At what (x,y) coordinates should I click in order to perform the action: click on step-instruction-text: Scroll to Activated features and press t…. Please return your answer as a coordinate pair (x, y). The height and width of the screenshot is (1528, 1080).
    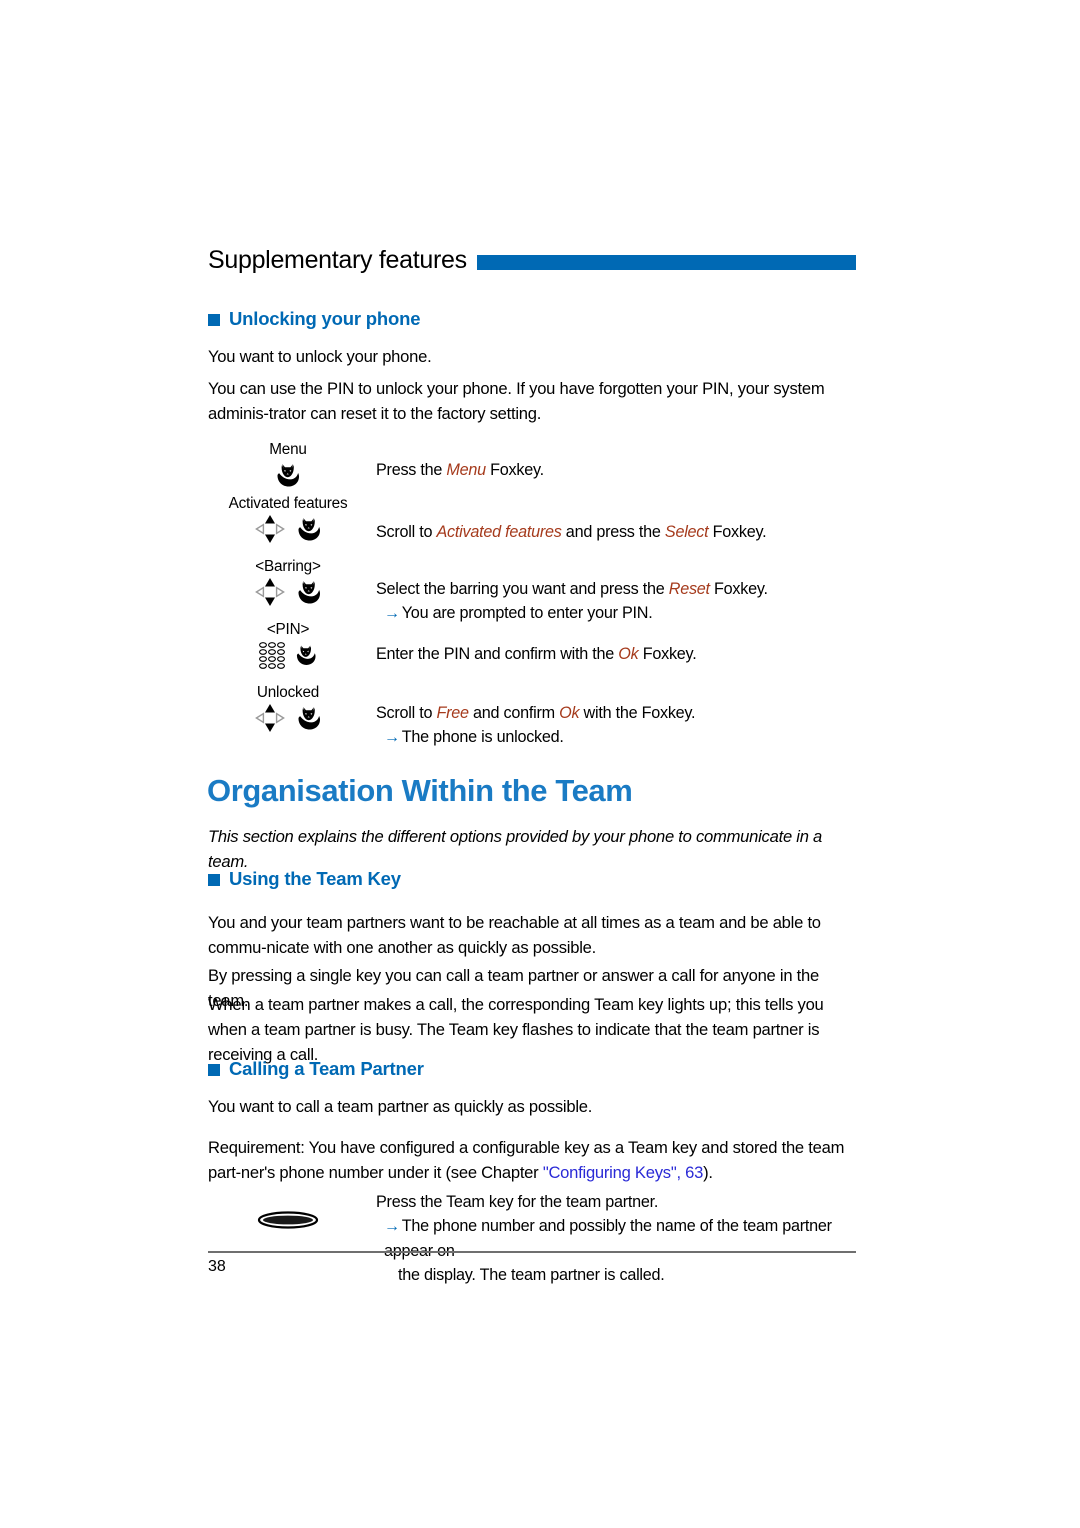
    Looking at the image, I should click on (617, 532).